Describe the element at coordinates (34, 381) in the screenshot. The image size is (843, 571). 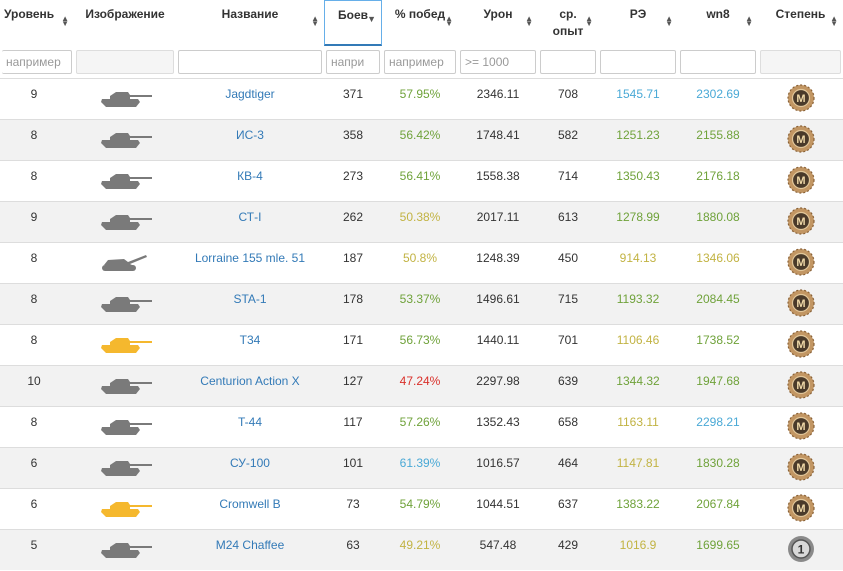
I see `tier-cell: 10` at that location.